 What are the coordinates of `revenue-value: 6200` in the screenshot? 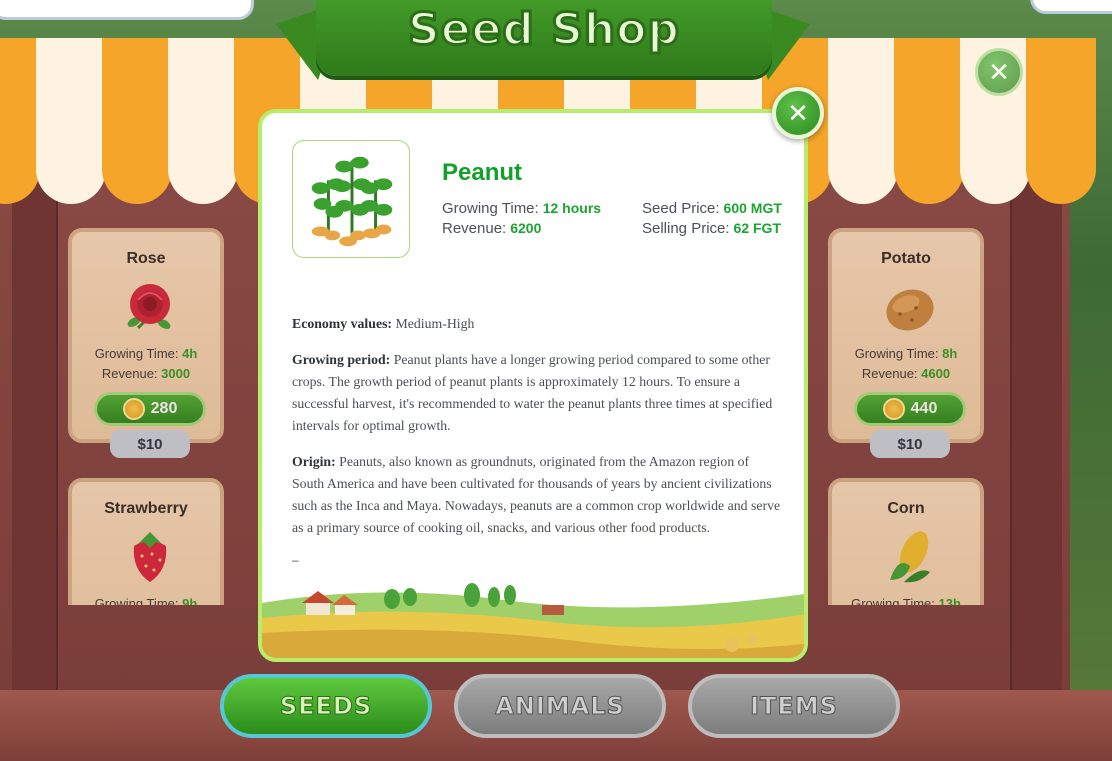 It's located at (526, 228).